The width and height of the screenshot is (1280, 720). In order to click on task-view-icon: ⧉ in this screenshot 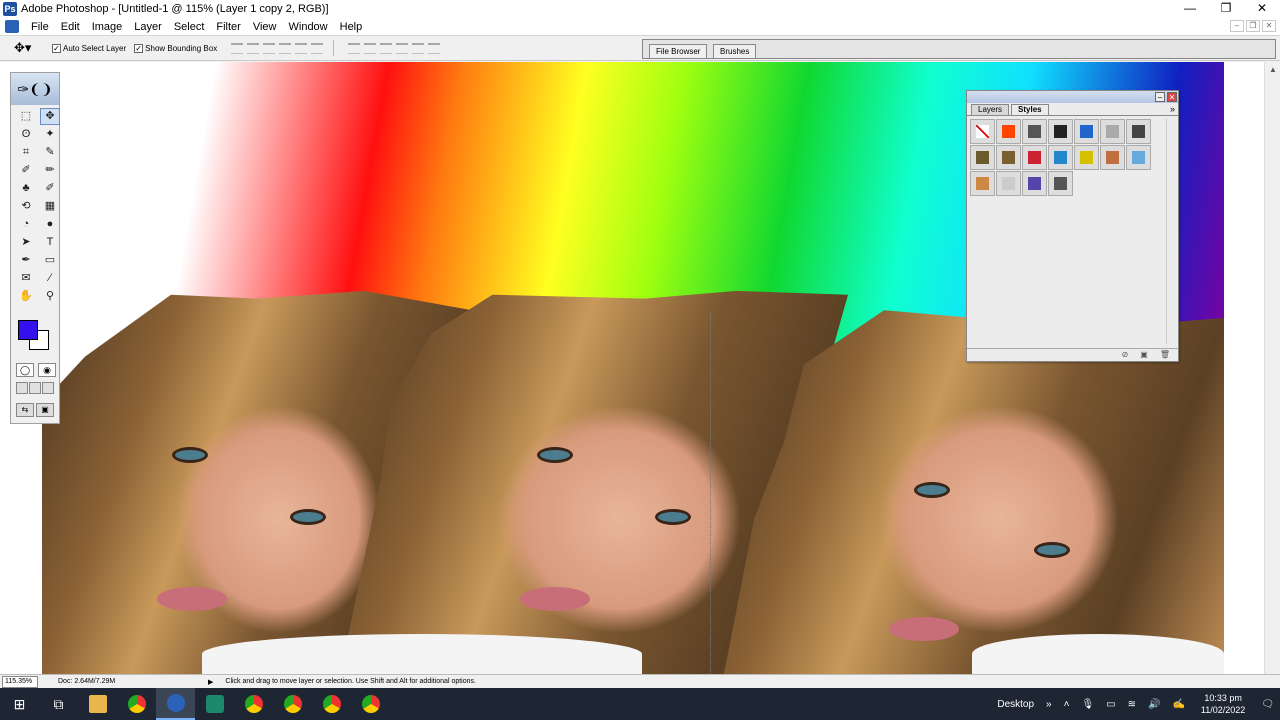, I will do `click(58, 704)`.